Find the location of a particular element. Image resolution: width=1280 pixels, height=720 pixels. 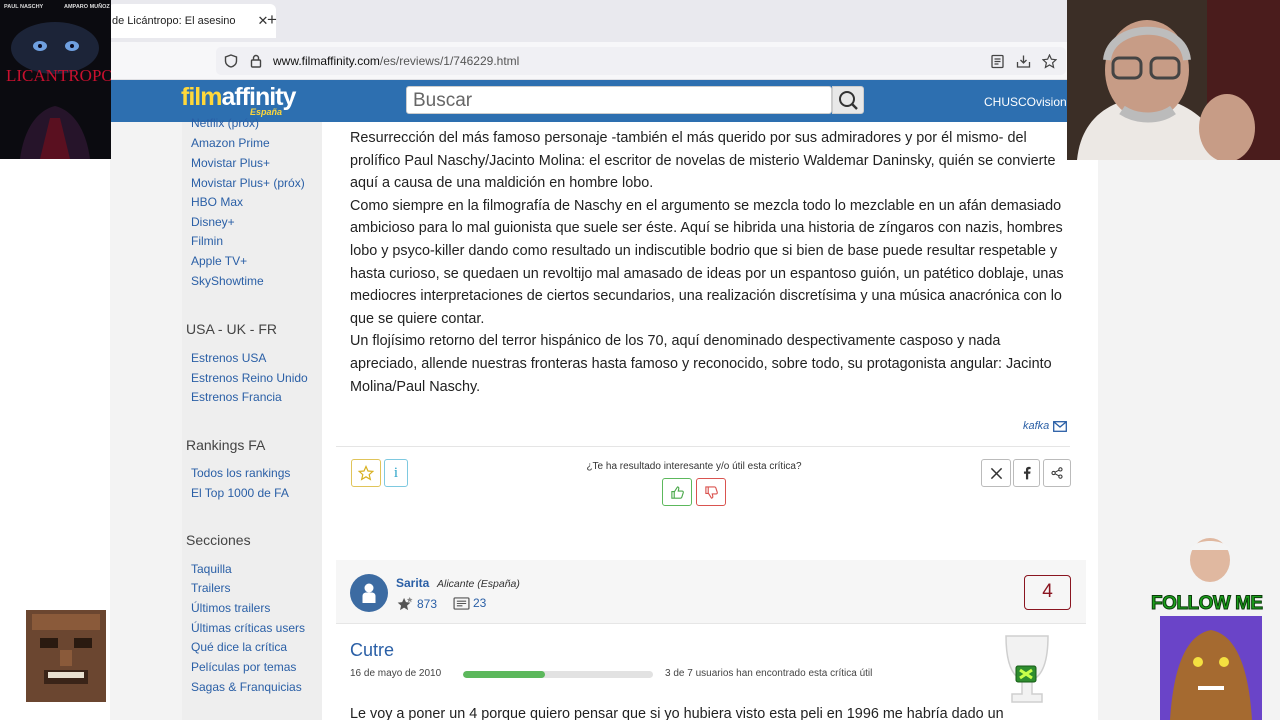

facebook-icon is located at coordinates (1027, 473).